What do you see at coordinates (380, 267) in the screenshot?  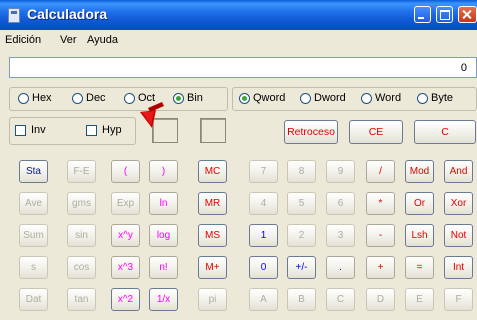 I see `key-plus: +` at bounding box center [380, 267].